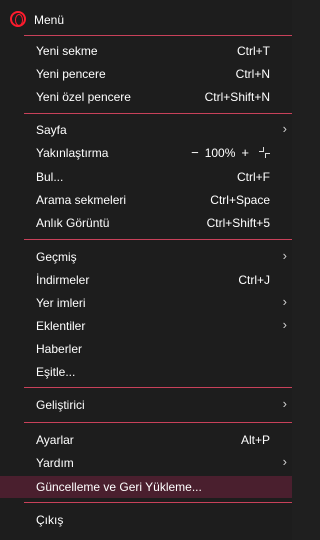  Describe the element at coordinates (253, 177) in the screenshot. I see `menu-item-shortcut: Ctrl+F` at that location.